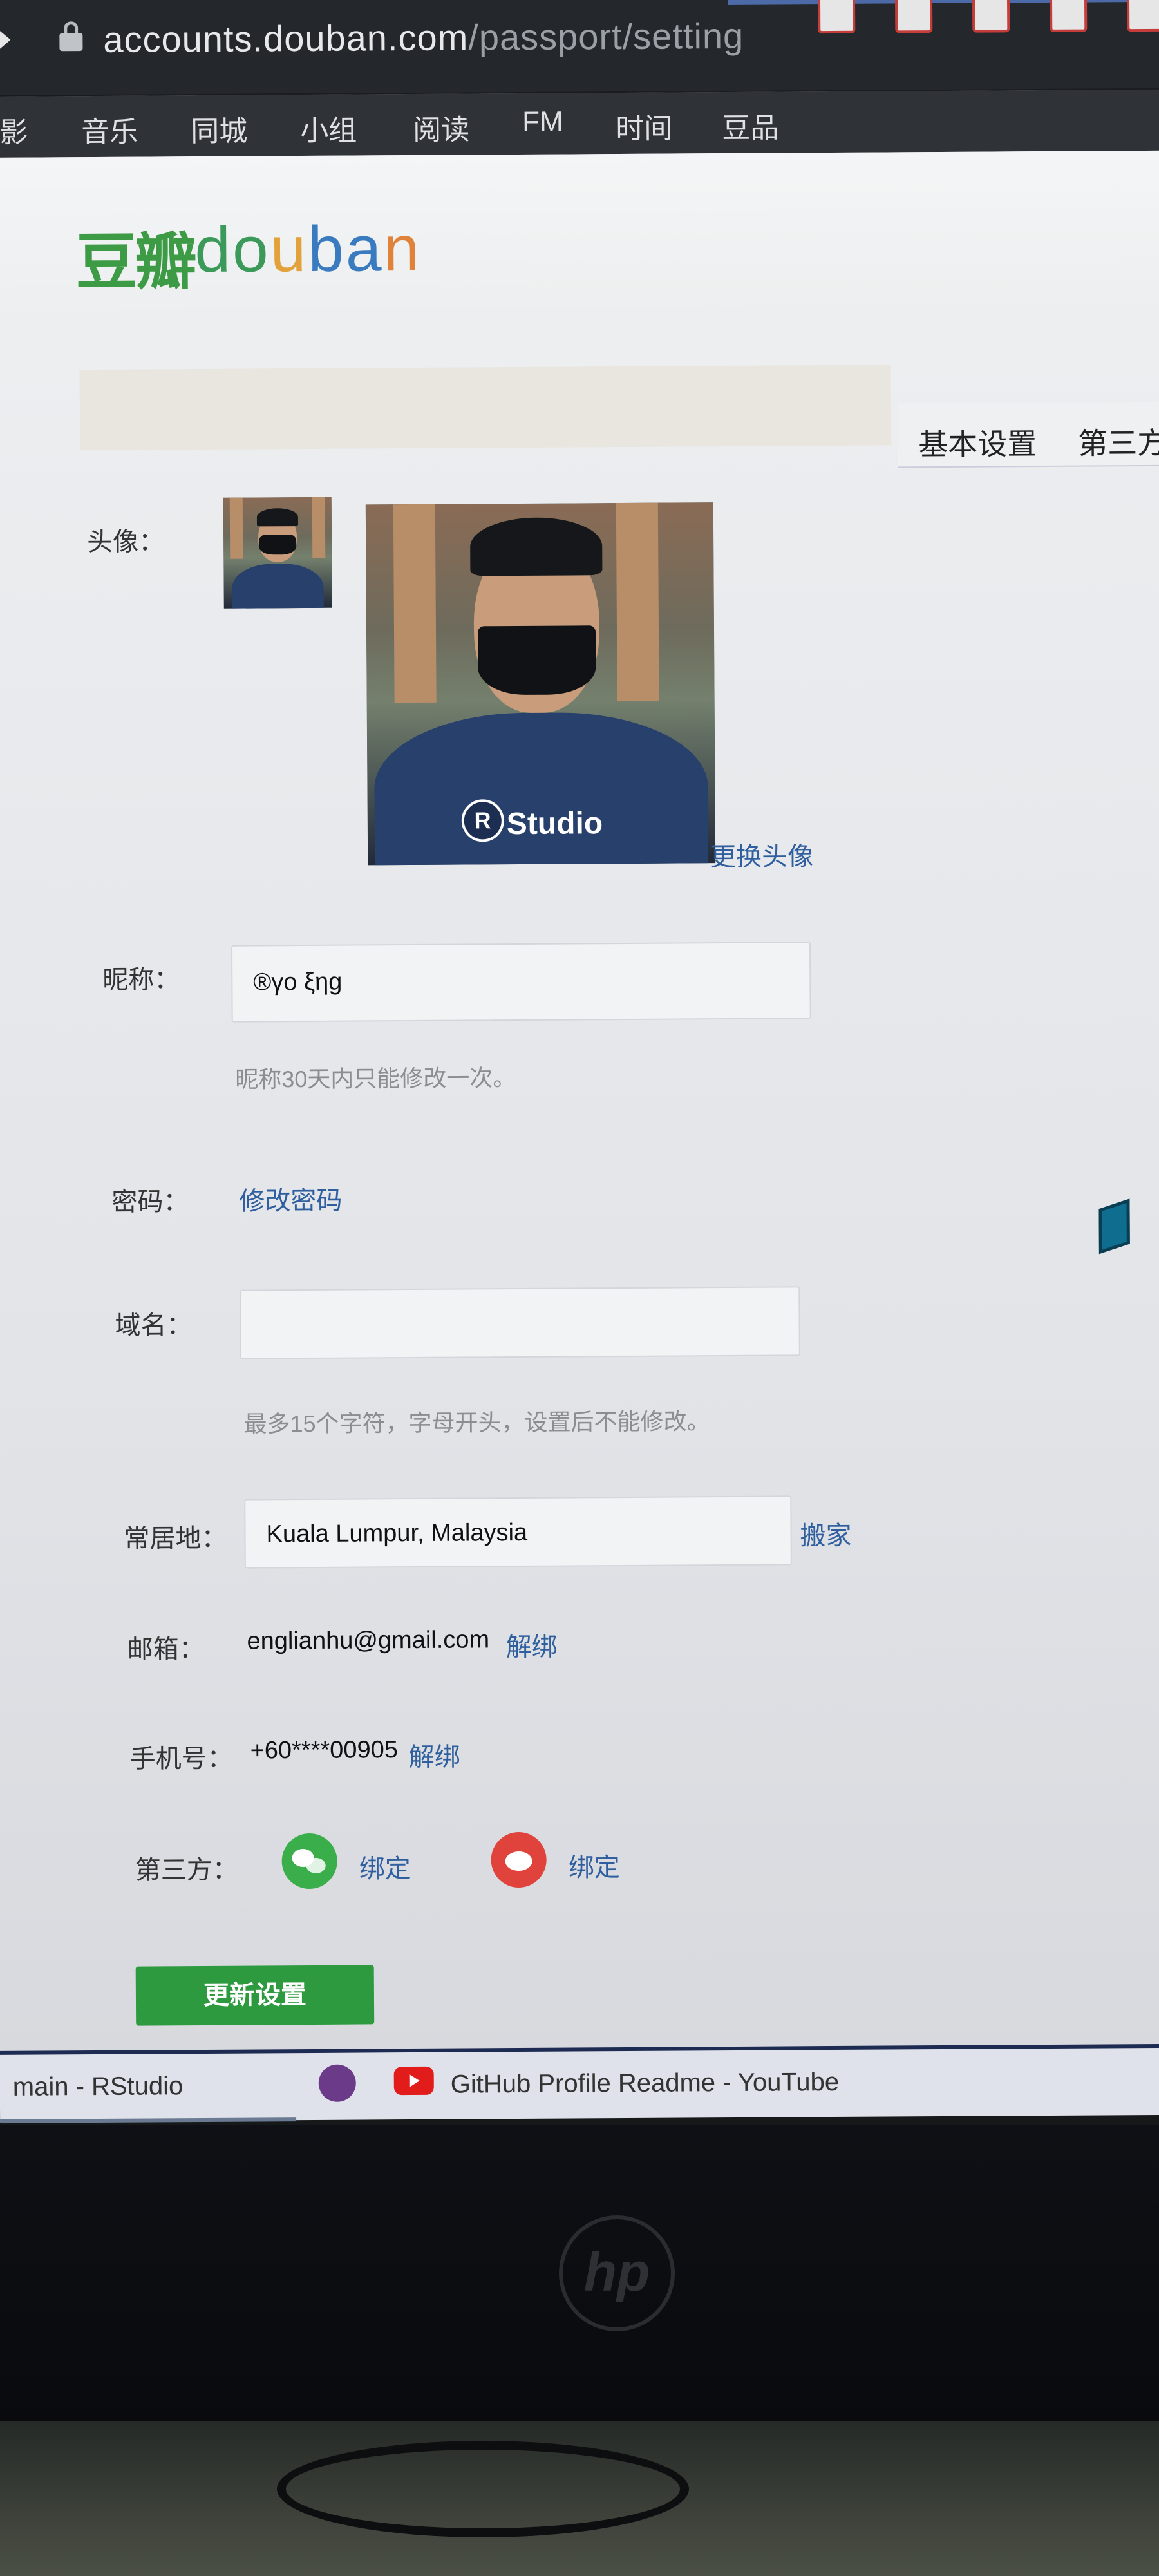 This screenshot has height=2576, width=1159. I want to click on logo-part: do, so click(232, 250).